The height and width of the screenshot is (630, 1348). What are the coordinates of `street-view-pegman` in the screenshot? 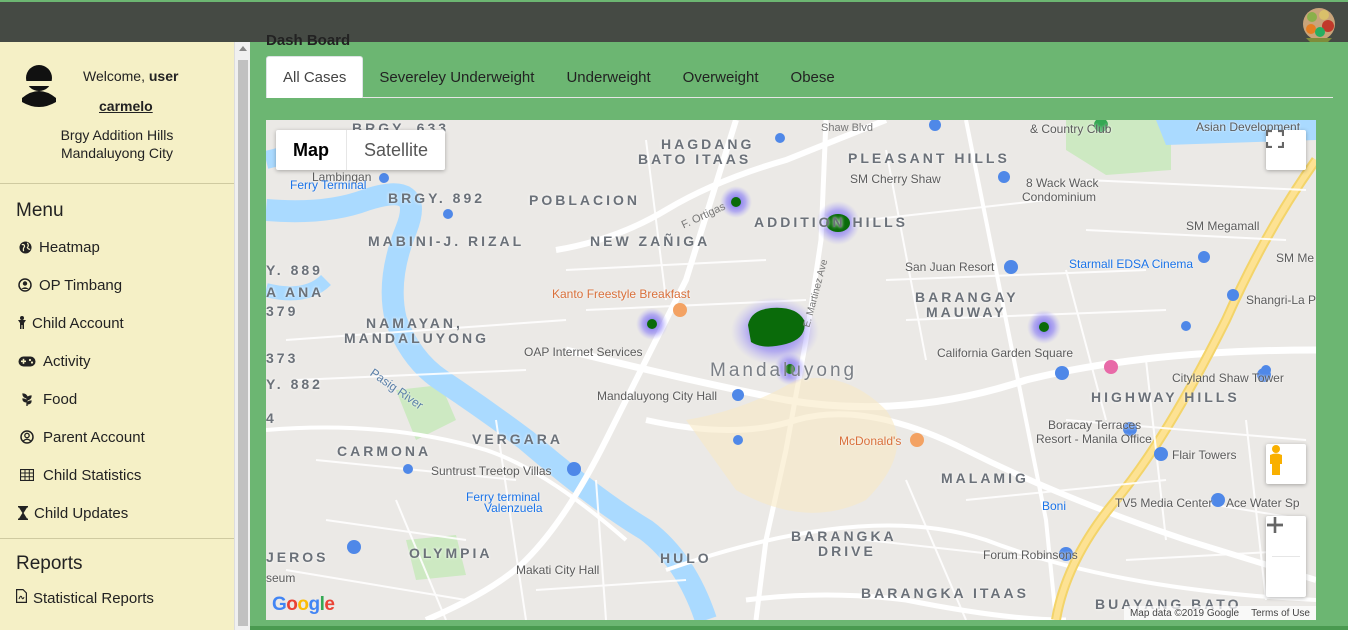 It's located at (1286, 464).